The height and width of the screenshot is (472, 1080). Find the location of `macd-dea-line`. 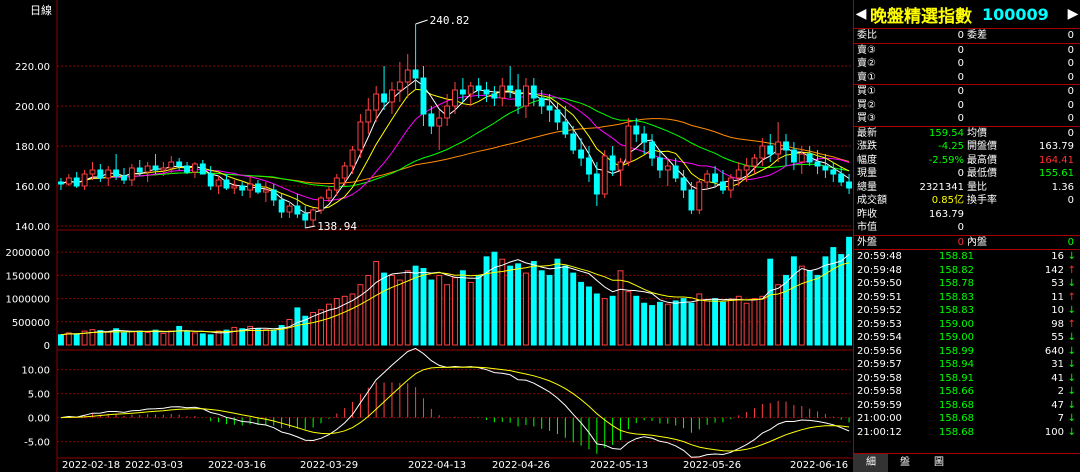

macd-dea-line is located at coordinates (455, 409).